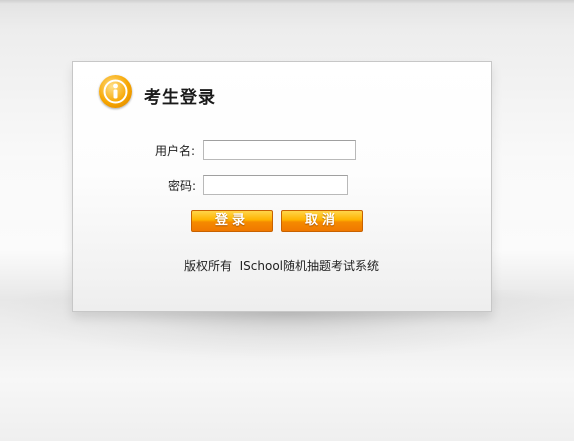 Image resolution: width=574 pixels, height=441 pixels. I want to click on info-person-icon, so click(115, 91).